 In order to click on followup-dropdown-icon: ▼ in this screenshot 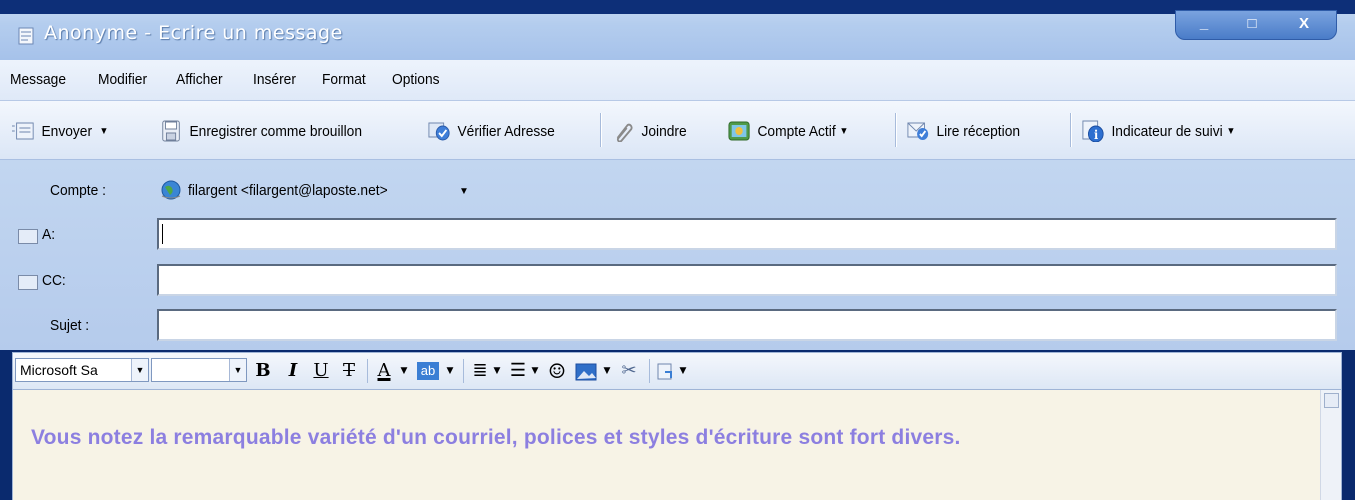, I will do `click(1230, 131)`.